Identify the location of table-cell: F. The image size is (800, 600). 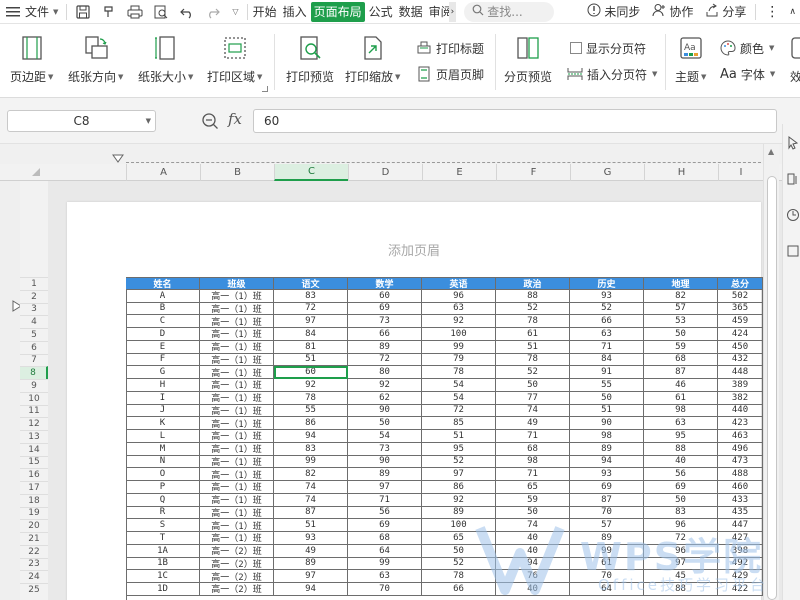
(163, 360).